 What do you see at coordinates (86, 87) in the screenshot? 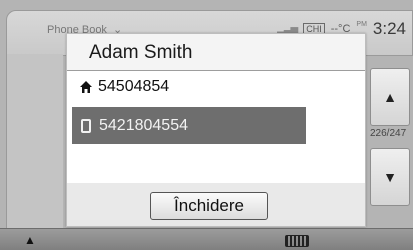
I see `house-icon` at bounding box center [86, 87].